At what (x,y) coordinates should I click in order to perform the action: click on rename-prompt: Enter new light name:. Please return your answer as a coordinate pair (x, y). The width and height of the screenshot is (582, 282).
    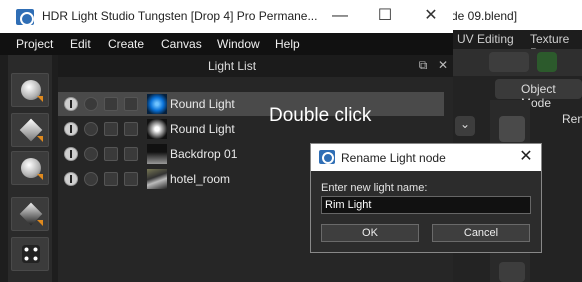
    Looking at the image, I should click on (374, 188).